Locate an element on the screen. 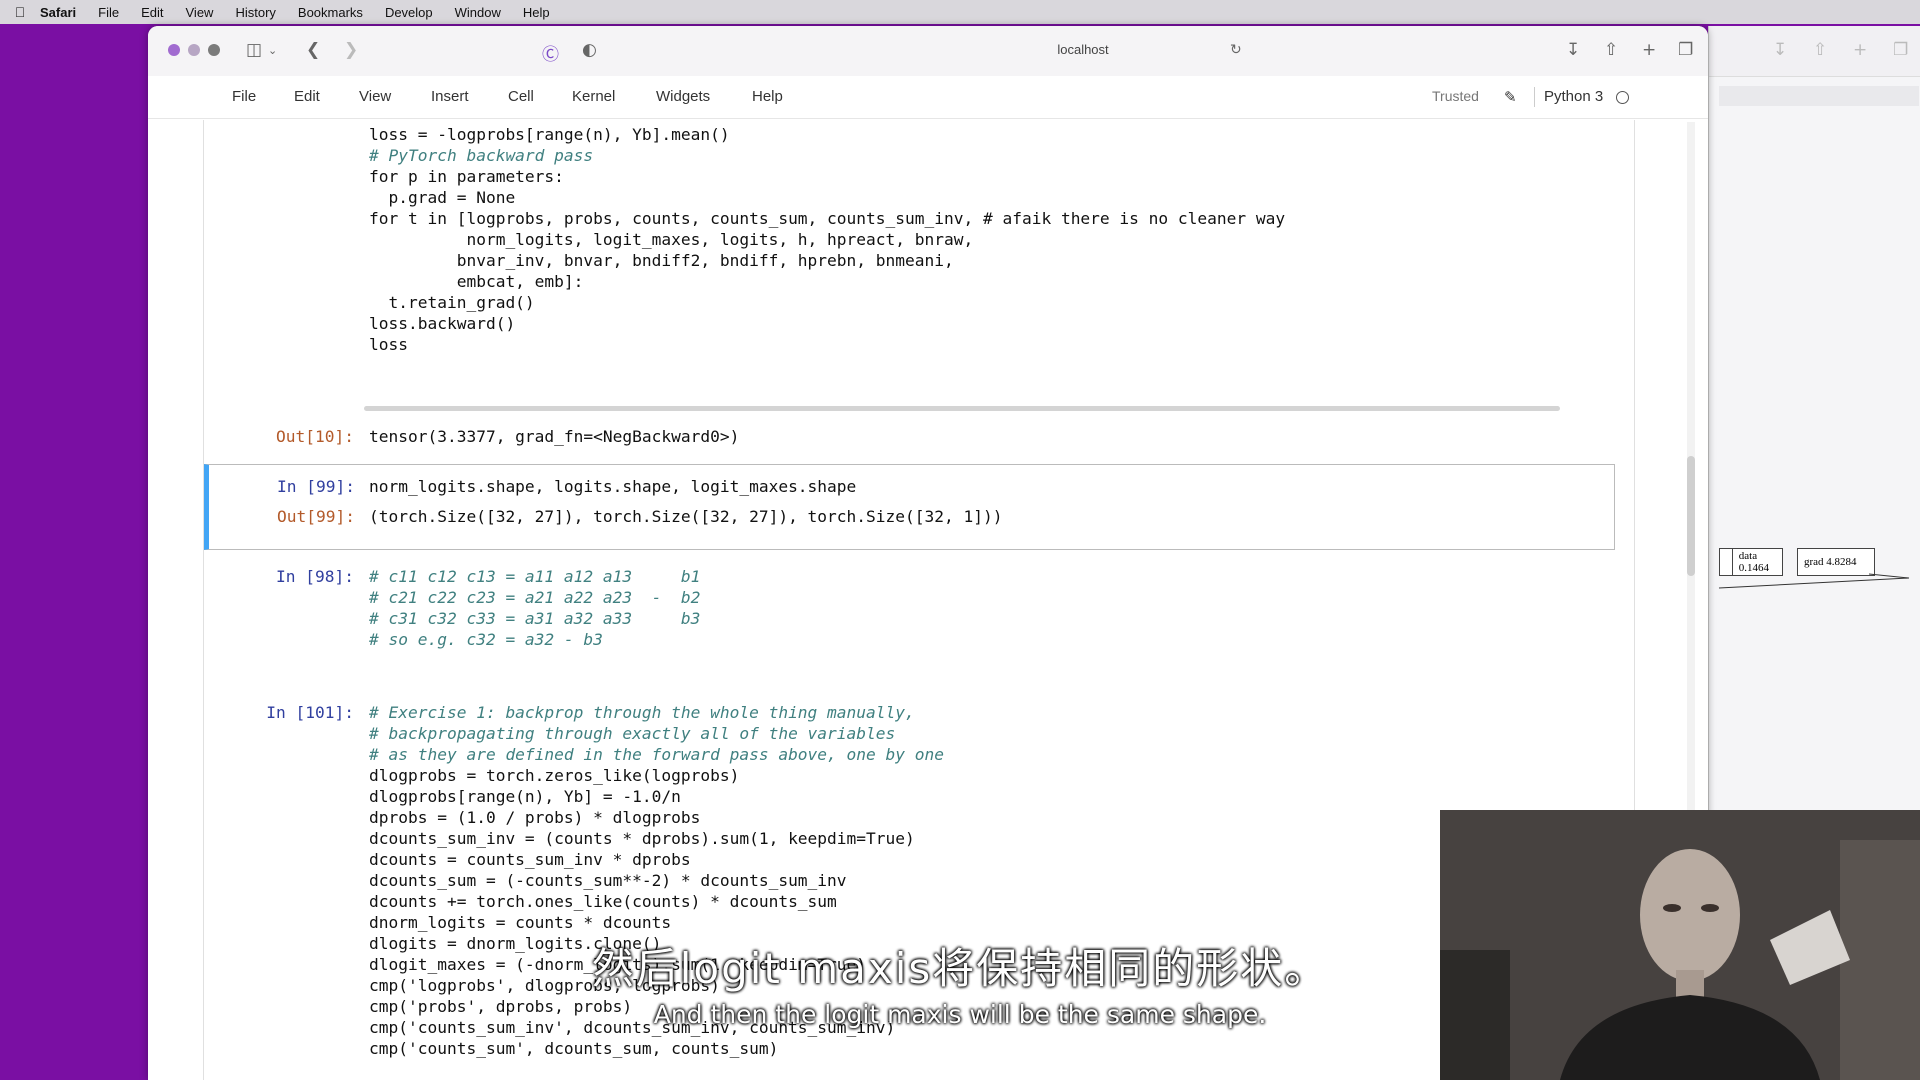 Image resolution: width=1920 pixels, height=1080 pixels. cell-10-output: tensor(3.3377, grad_fn=<NegBackward0>) is located at coordinates (554, 436).